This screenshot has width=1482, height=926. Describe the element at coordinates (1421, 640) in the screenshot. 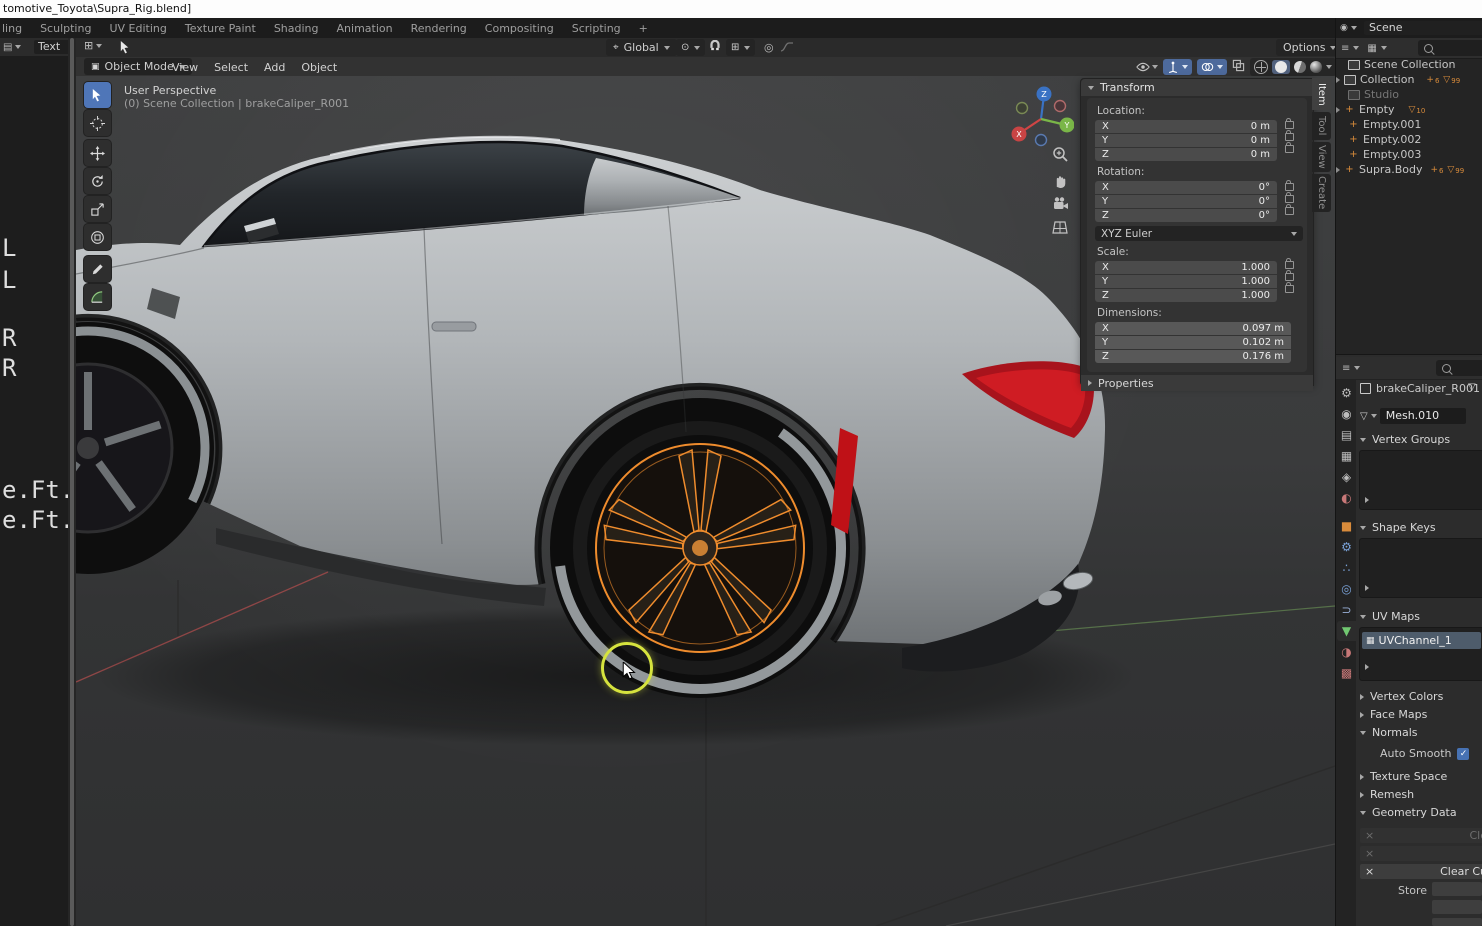

I see `uv-channel-list-item: ▦ UVChannel_1` at that location.